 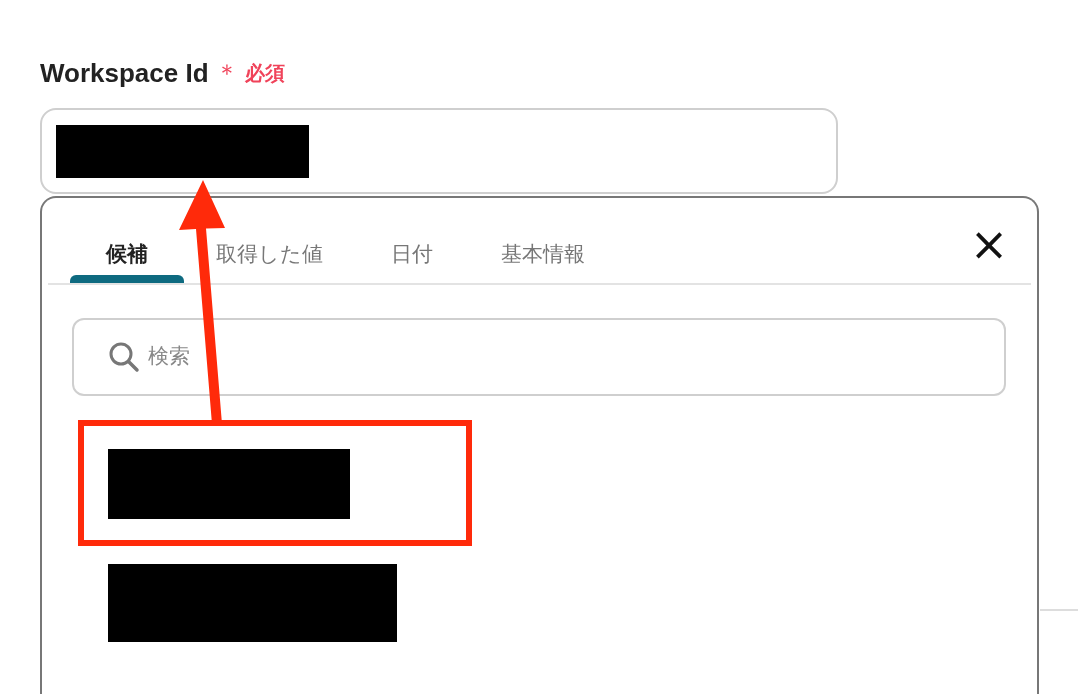 I want to click on tab: 候補, so click(x=127, y=239).